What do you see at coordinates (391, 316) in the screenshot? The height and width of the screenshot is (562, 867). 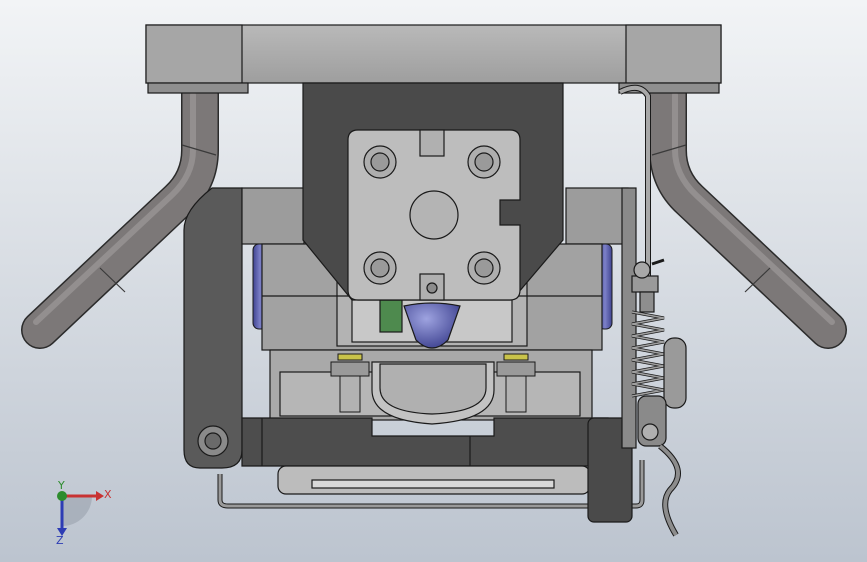 I see `green-terminal` at bounding box center [391, 316].